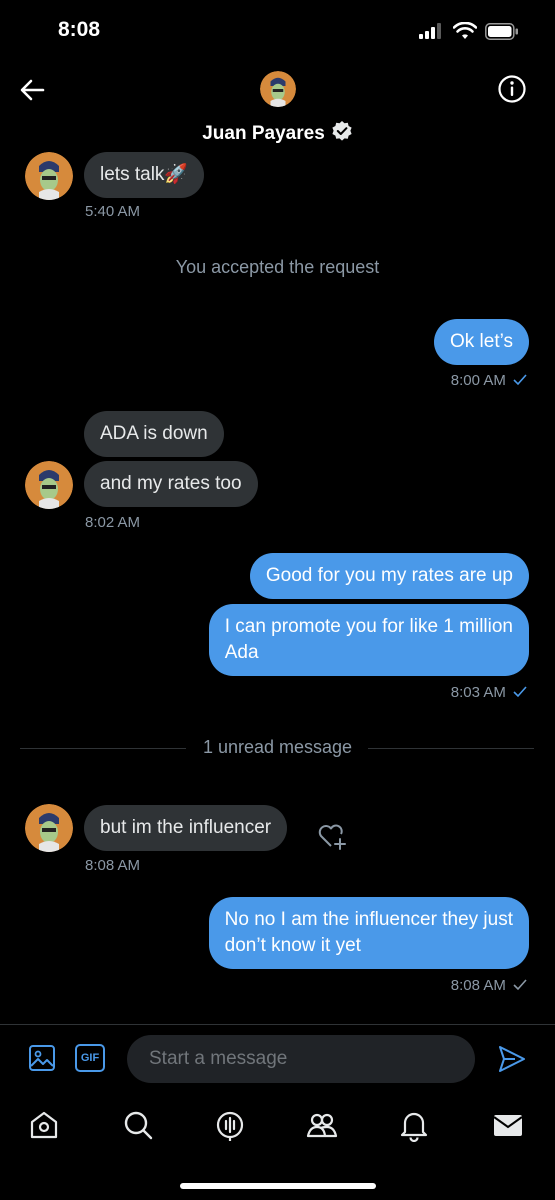 The image size is (555, 1200). What do you see at coordinates (277, 1024) in the screenshot?
I see `composer-divider` at bounding box center [277, 1024].